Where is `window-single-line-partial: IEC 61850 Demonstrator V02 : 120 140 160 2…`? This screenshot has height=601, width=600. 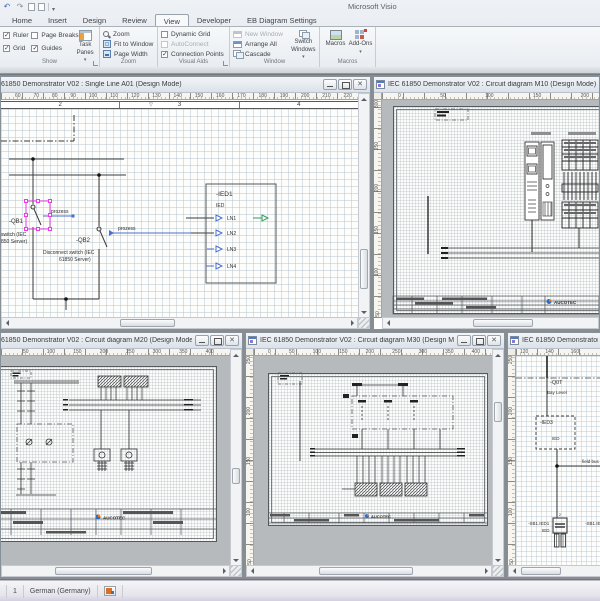 window-single-line-partial: IEC 61850 Demonstrator V02 : 120 140 160 2… is located at coordinates (553, 455).